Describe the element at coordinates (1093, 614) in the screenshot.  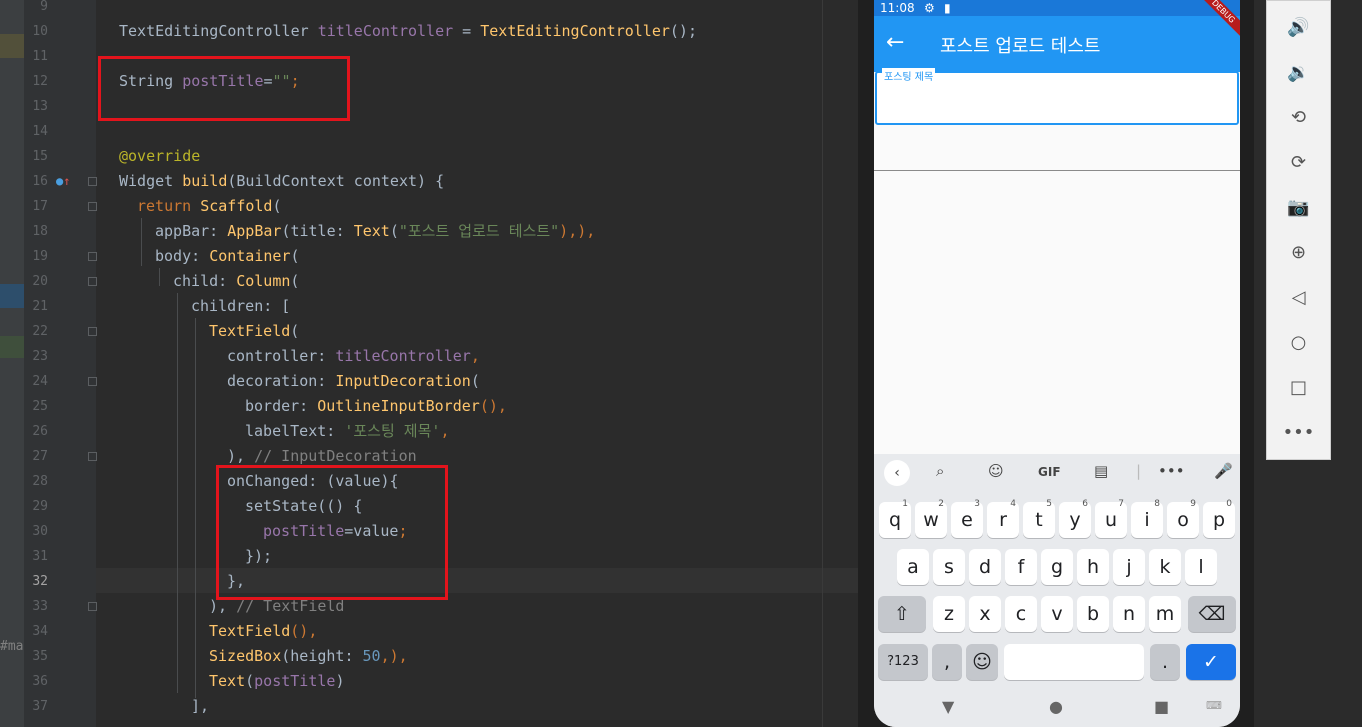
I see `key-b: b` at that location.